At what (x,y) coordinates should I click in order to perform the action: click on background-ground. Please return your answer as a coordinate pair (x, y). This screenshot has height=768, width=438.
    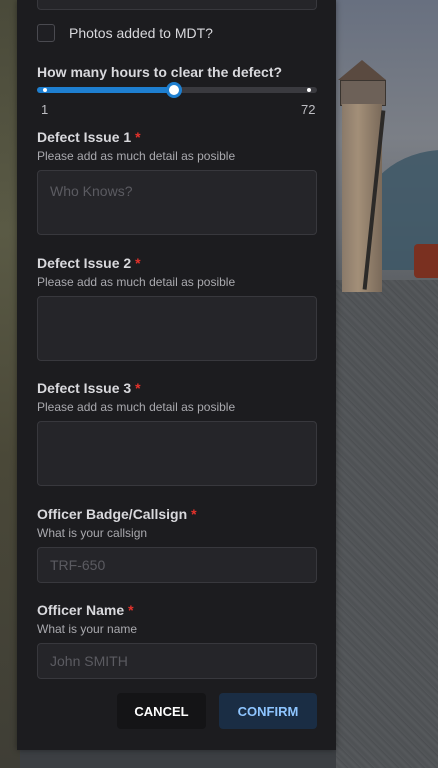
    Looking at the image, I should click on (387, 524).